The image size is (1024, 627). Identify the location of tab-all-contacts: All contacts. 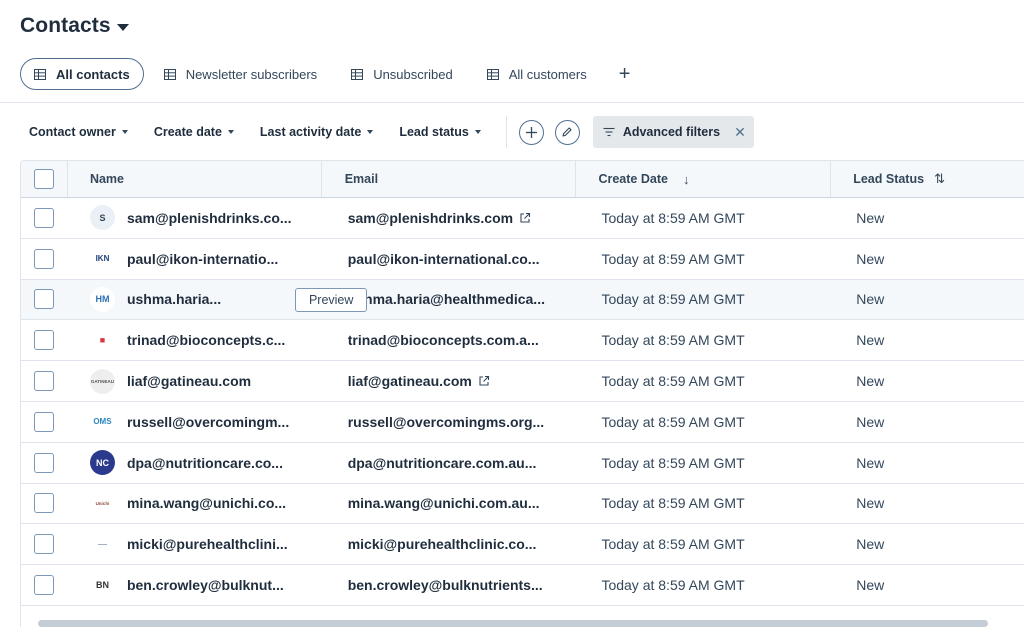
(82, 74).